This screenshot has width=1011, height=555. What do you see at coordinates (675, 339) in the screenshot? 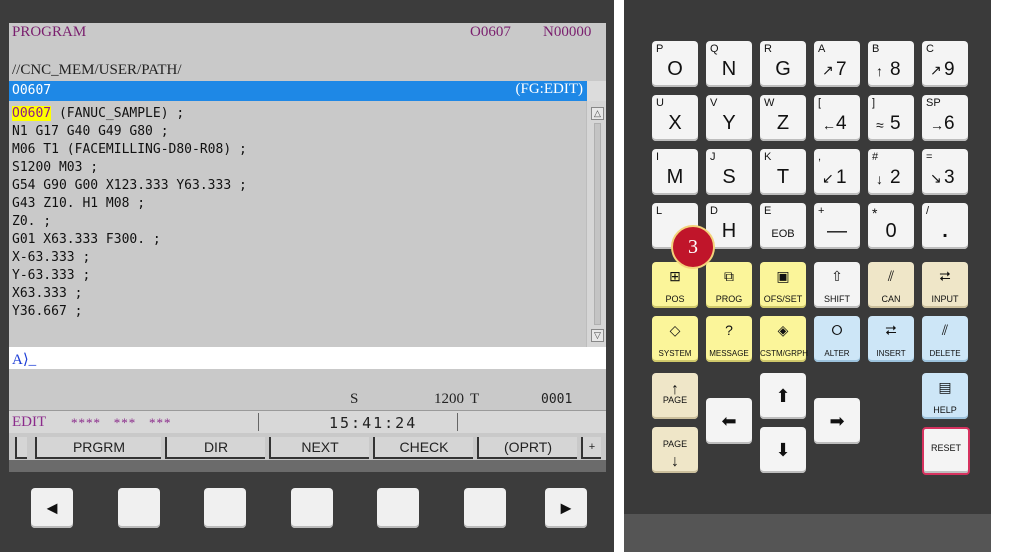
I see `key-system: ◇ SYSTEM` at bounding box center [675, 339].